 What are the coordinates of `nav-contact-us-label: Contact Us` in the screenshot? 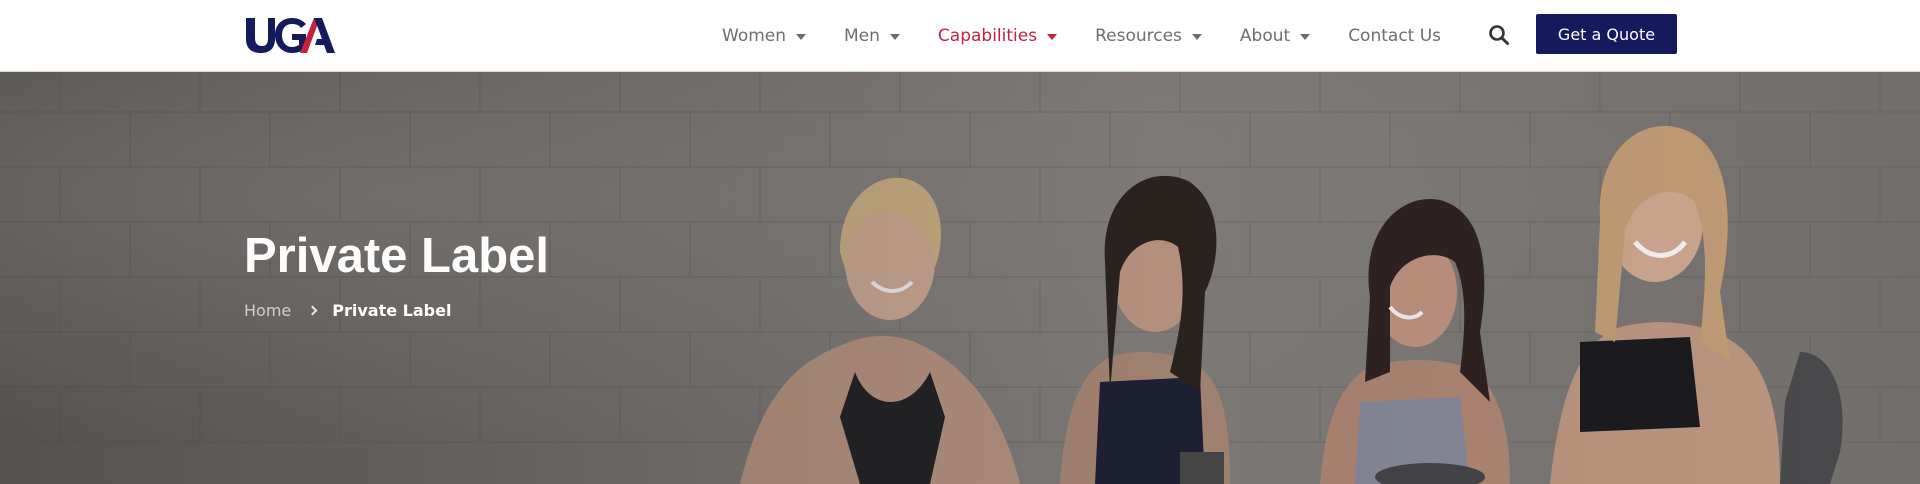 It's located at (1395, 36).